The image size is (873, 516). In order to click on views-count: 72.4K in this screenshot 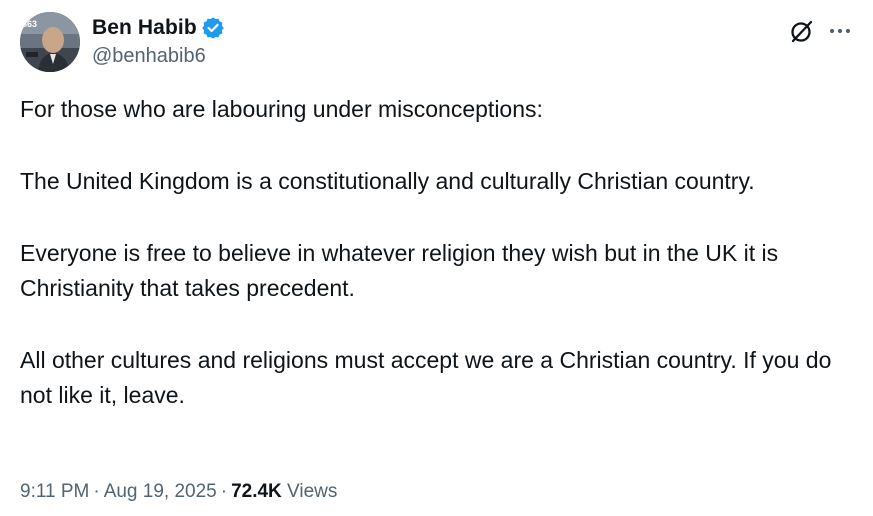, I will do `click(256, 491)`.